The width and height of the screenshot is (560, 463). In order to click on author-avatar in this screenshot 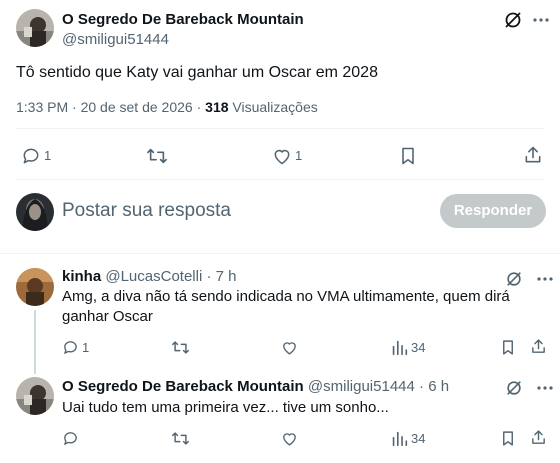, I will do `click(35, 28)`.